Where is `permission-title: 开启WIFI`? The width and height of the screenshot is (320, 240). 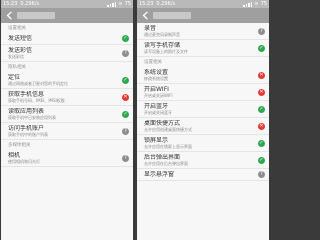
permission-title: 开启WIFI is located at coordinates (156, 89).